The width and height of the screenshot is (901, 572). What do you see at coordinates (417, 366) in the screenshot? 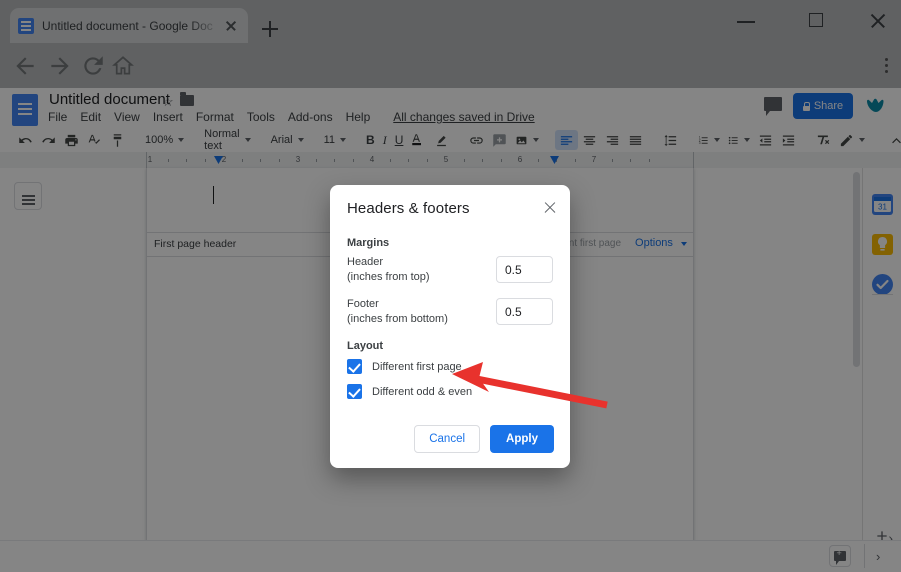
I see `different-first-page-label: Different first page` at bounding box center [417, 366].